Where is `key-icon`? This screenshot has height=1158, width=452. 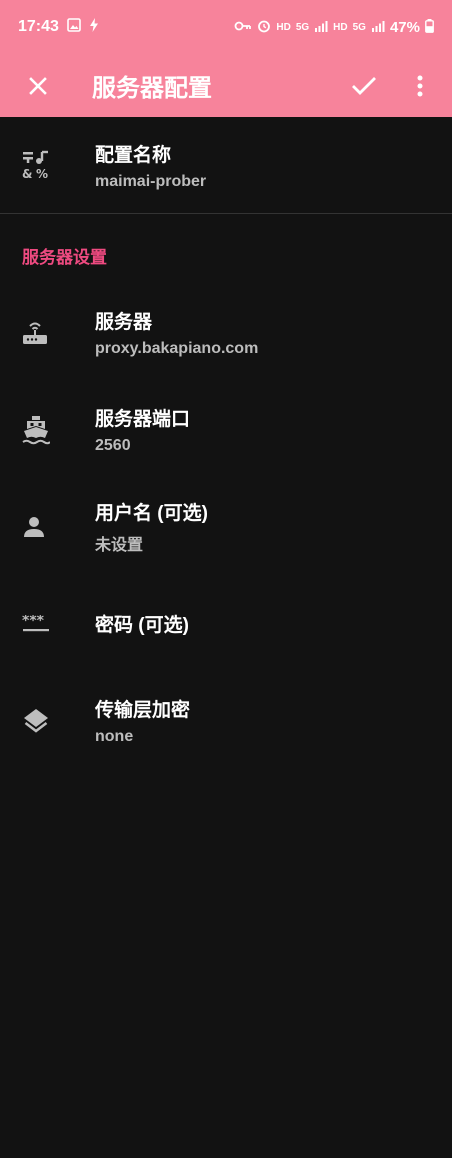
key-icon is located at coordinates (243, 27).